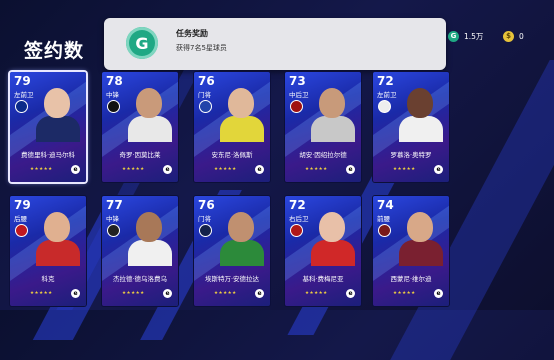  I want to click on player-card: 79 左前卫 费德里科·迪马尔科 ★★★★★ e, so click(48, 127).